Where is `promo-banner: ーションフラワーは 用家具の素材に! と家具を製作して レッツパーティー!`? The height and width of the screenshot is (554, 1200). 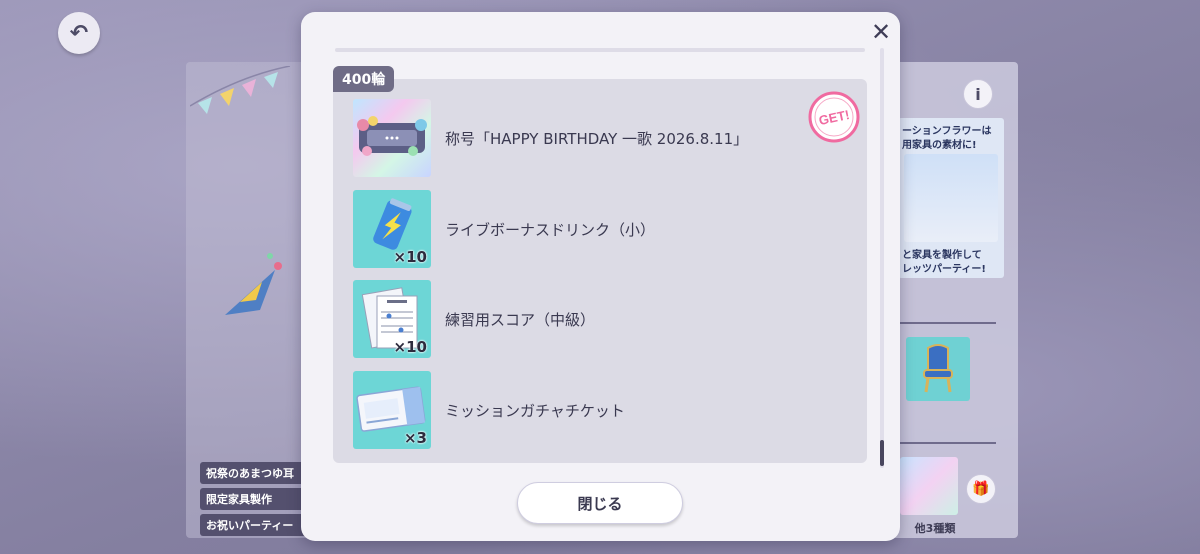
promo-banner: ーションフラワーは 用家具の素材に! と家具を製作して レッツパーティー! is located at coordinates (951, 198).